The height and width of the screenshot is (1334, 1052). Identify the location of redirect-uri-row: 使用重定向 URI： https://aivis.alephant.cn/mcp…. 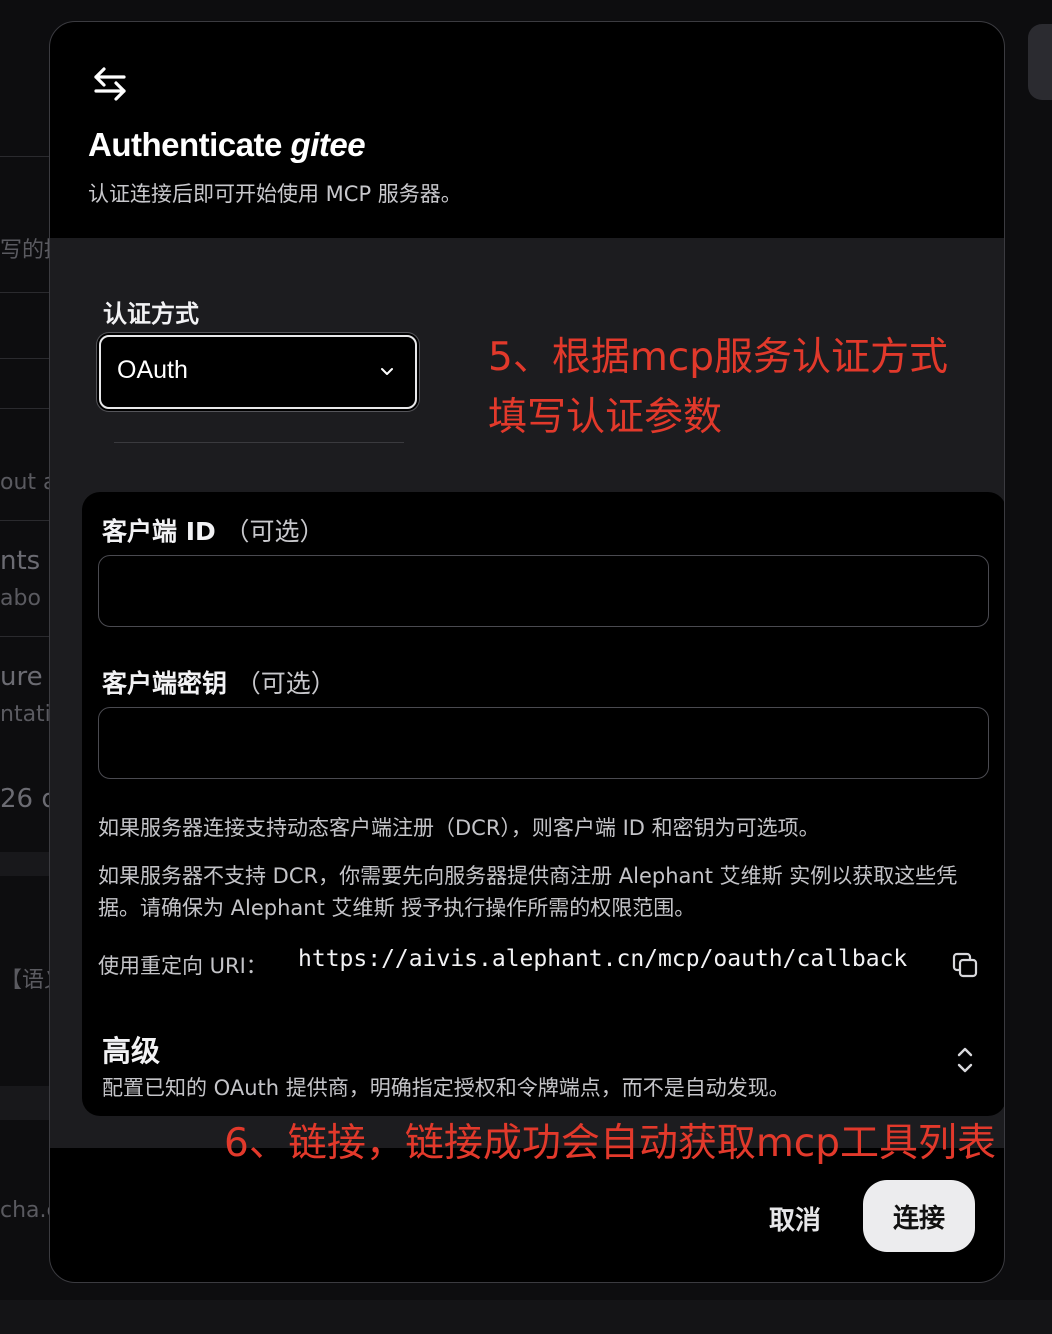
(543, 964).